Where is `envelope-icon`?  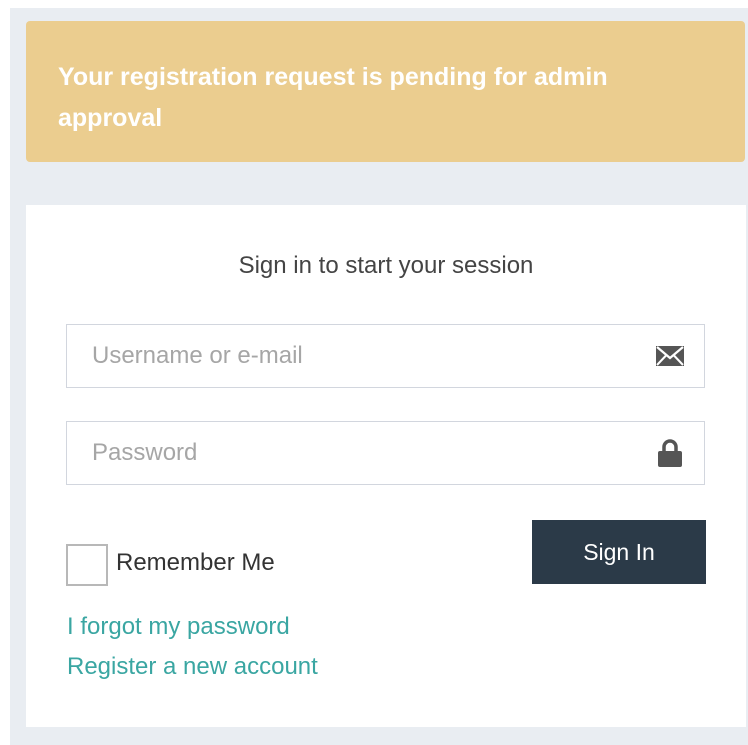
envelope-icon is located at coordinates (670, 356).